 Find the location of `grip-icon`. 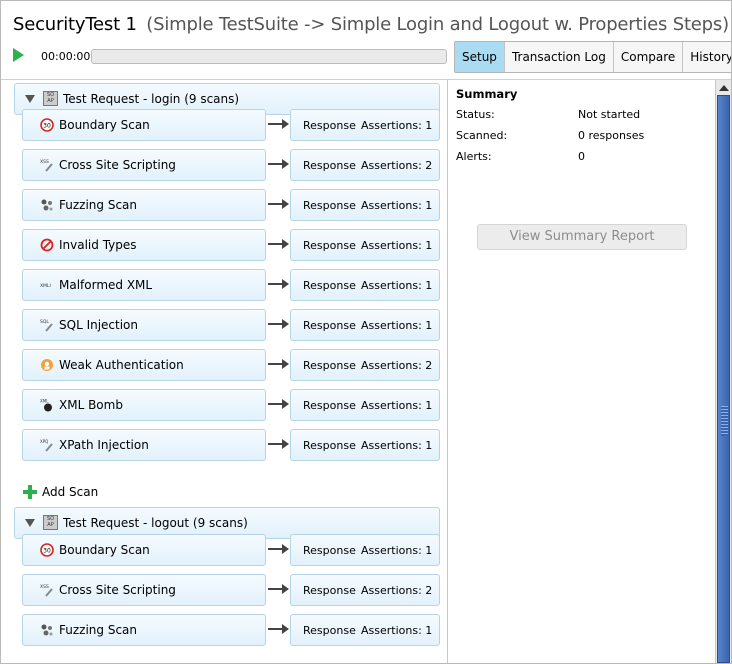

grip-icon is located at coordinates (724, 421).